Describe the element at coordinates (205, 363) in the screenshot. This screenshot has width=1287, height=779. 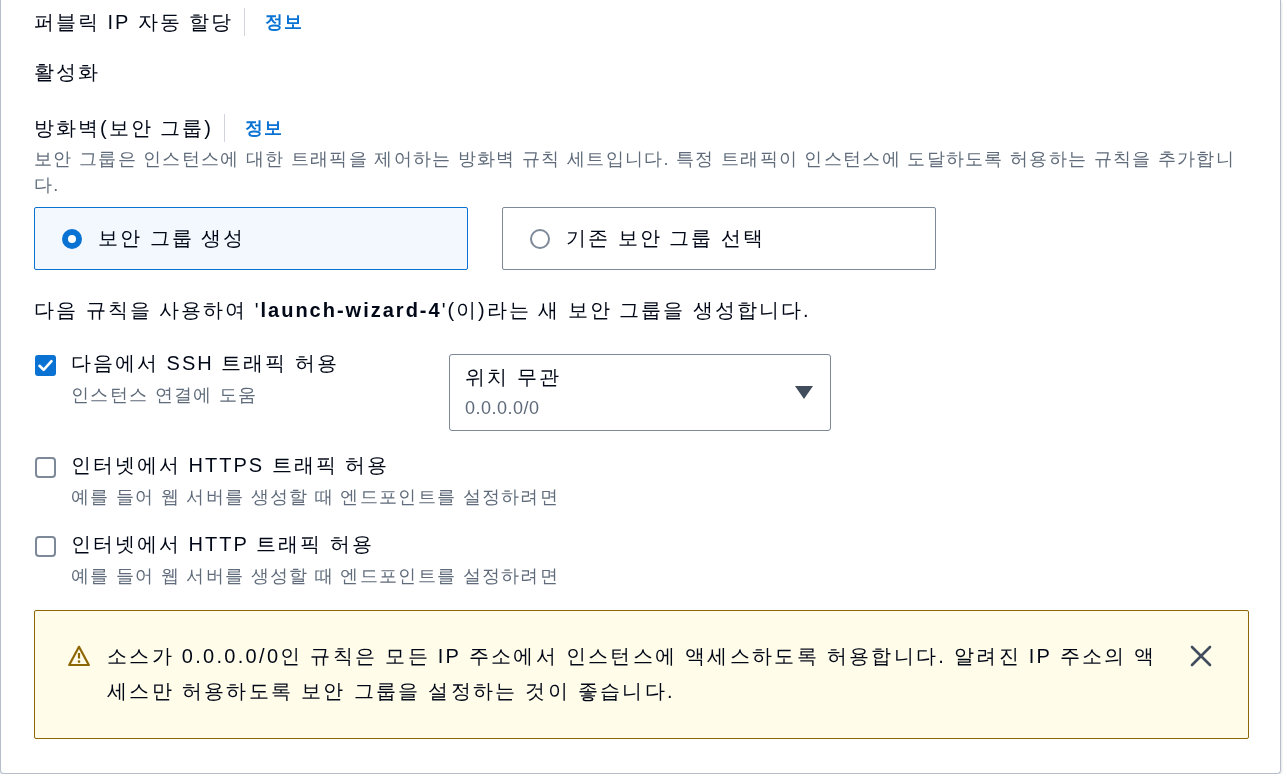
I see `rule-label: 다음에서 SSH 트래픽 허용` at that location.